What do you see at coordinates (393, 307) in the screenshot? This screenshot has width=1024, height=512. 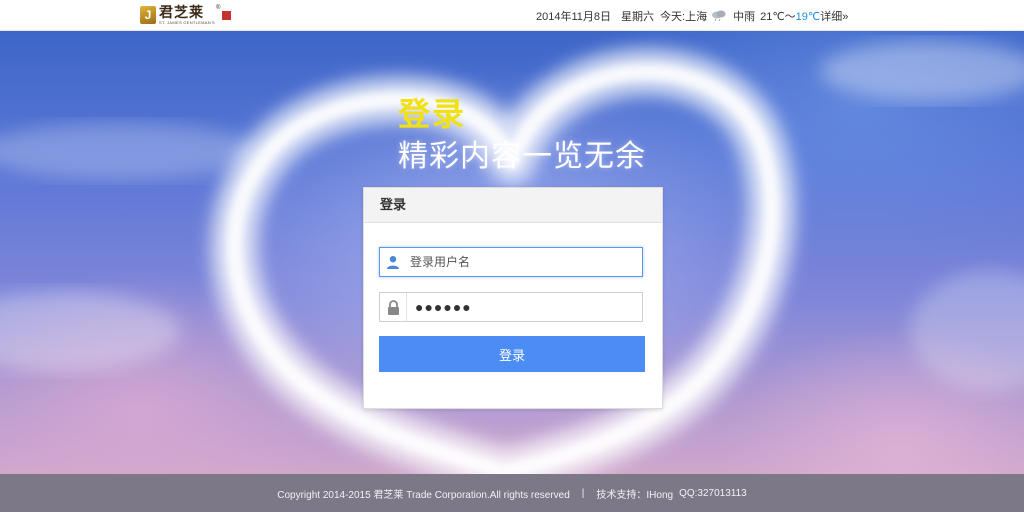 I see `lock-icon` at bounding box center [393, 307].